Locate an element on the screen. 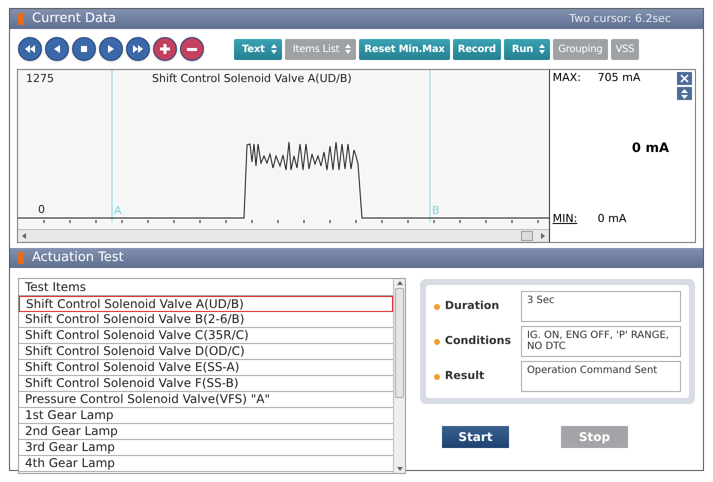  list-item: Shift Control Solenoid Valve B(2-6/B) is located at coordinates (206, 320).